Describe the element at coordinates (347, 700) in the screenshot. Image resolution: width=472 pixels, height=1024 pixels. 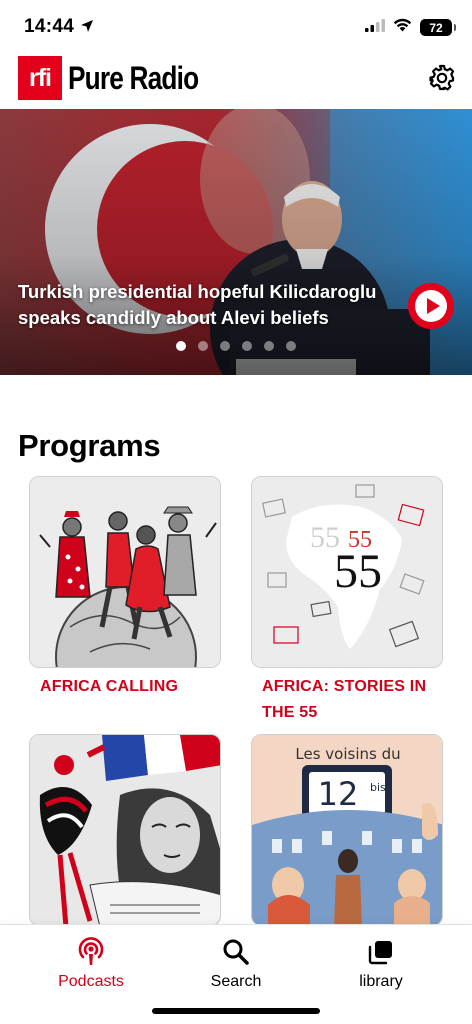
I see `program-title: AFRICA: STORIES IN THE 55` at that location.